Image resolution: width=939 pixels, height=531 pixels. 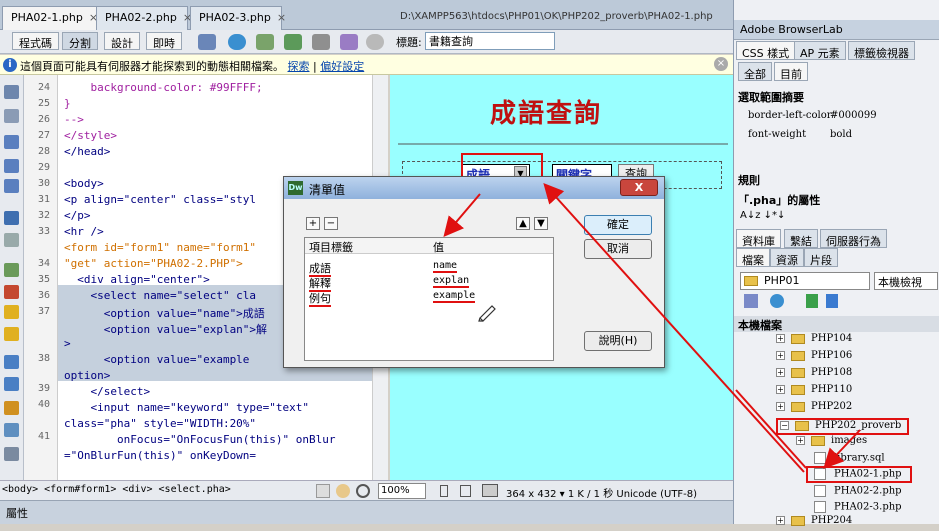 I want to click on tab-pha02-1: PHA02-1.php ×, so click(x=52, y=18).